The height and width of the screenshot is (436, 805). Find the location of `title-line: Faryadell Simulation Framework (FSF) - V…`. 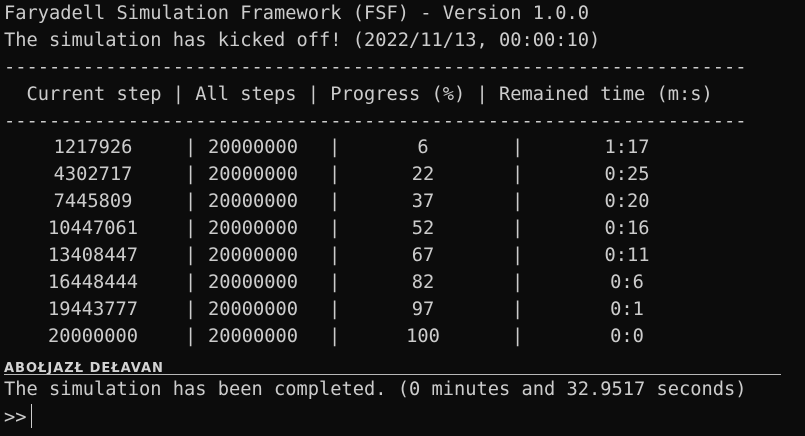

title-line: Faryadell Simulation Framework (FSF) - V… is located at coordinates (297, 13).